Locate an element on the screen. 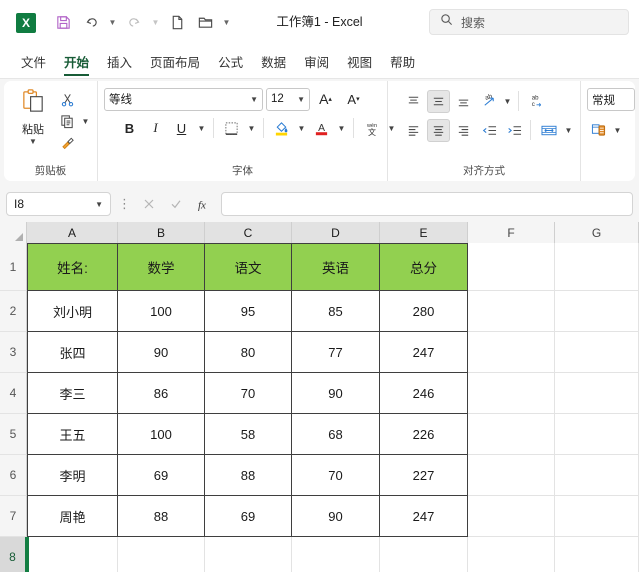 The width and height of the screenshot is (639, 572). row-header-8: 8 is located at coordinates (13, 554).